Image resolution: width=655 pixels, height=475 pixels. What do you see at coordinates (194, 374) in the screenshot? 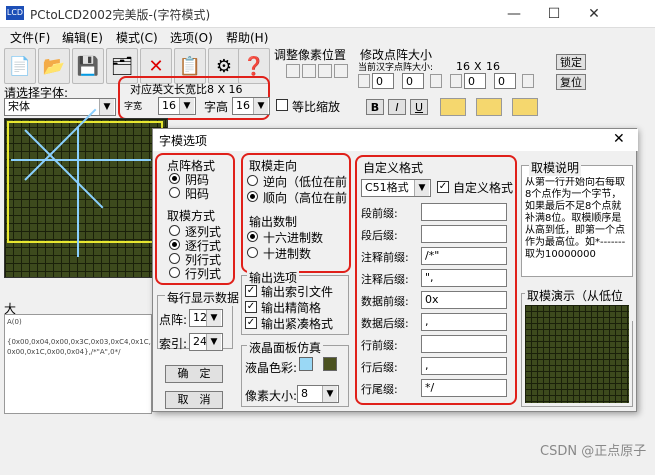
I see `ok-button: 确 定` at bounding box center [194, 374].